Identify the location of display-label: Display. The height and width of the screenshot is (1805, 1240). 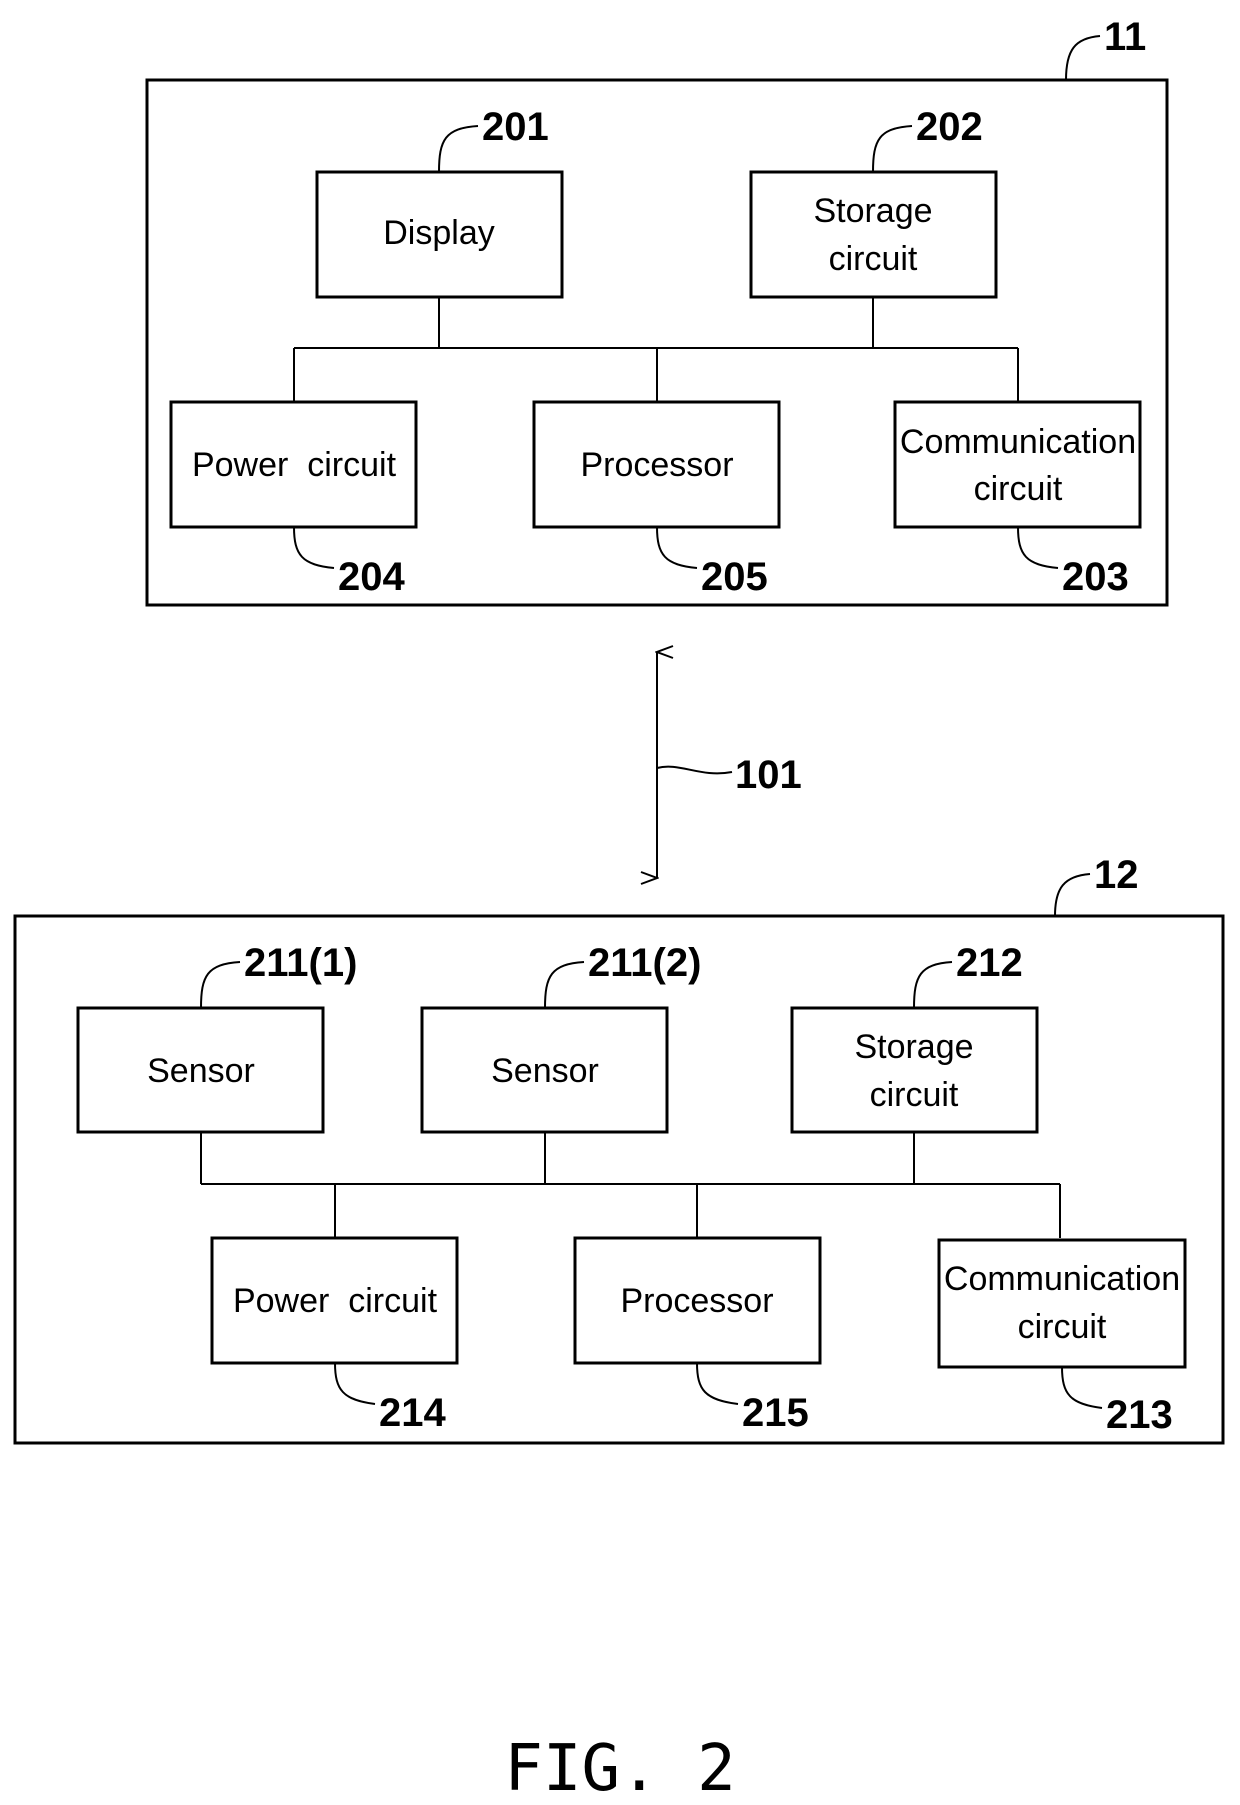
(438, 233).